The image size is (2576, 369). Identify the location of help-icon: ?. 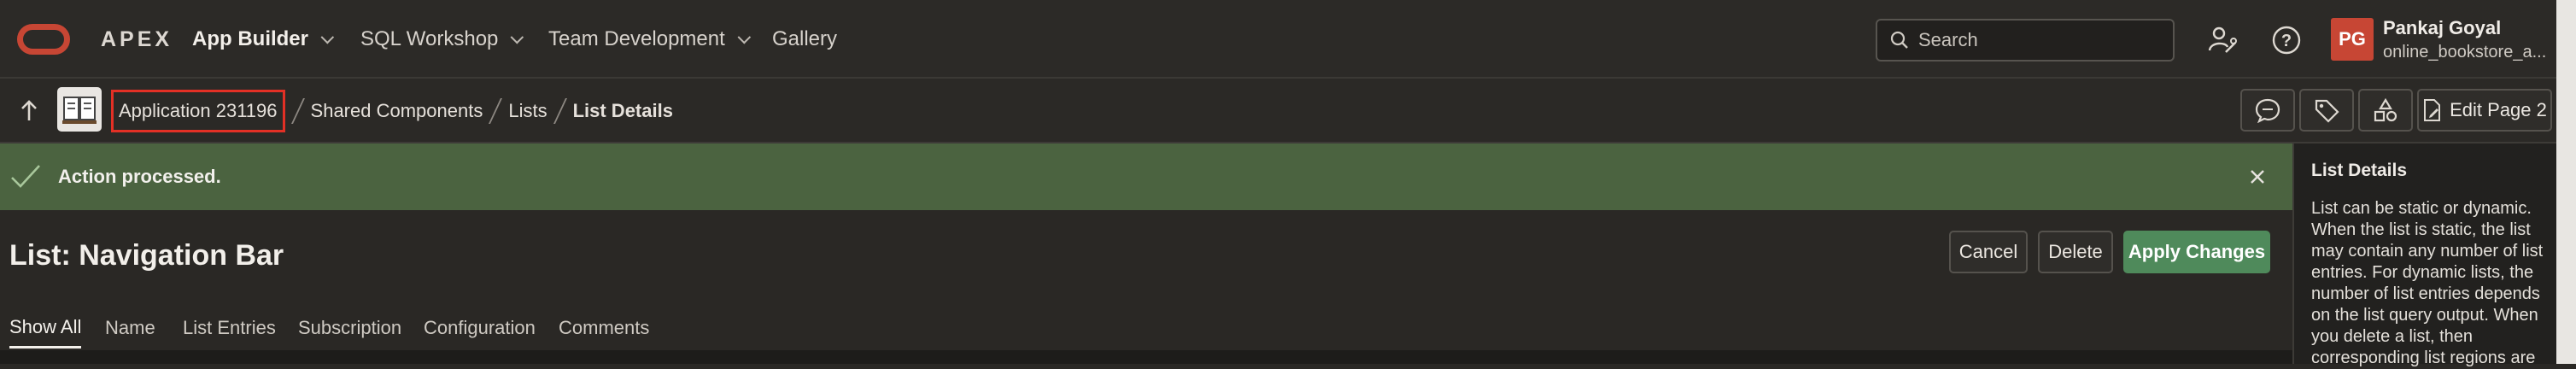
(2286, 40).